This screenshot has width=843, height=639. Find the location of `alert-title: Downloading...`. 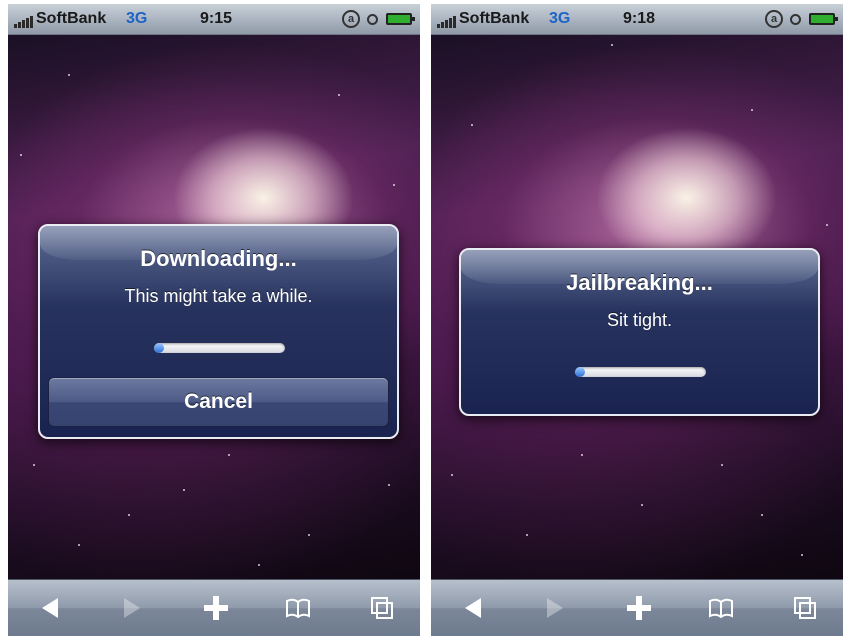

alert-title: Downloading... is located at coordinates (218, 258).